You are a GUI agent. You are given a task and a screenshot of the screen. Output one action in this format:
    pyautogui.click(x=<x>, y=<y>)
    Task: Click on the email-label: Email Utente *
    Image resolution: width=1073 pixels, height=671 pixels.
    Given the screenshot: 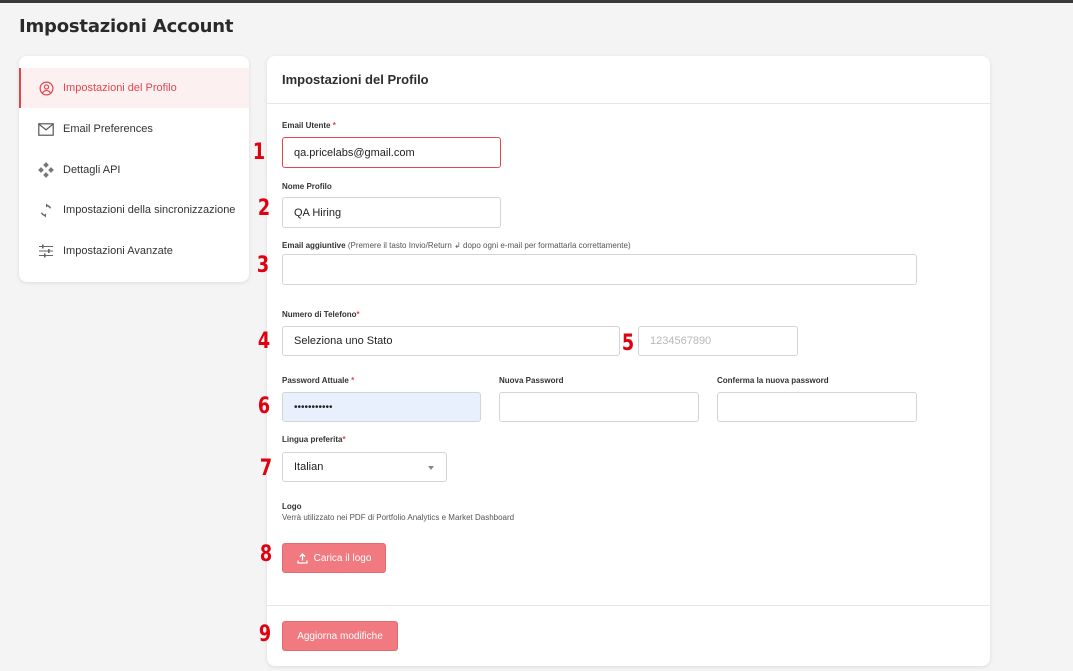 What is the action you would take?
    pyautogui.click(x=309, y=125)
    